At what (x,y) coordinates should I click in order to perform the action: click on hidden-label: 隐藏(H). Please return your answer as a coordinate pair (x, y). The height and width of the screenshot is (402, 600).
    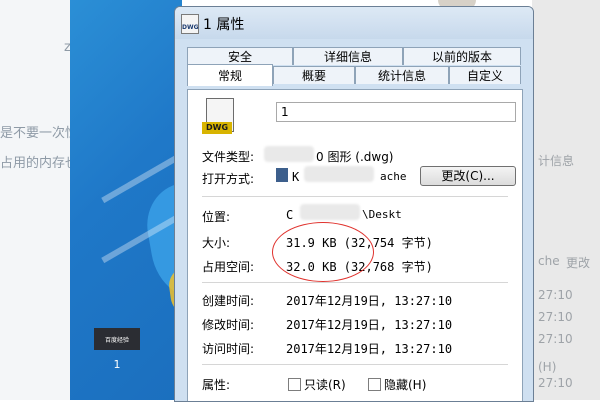
    Looking at the image, I should click on (405, 385).